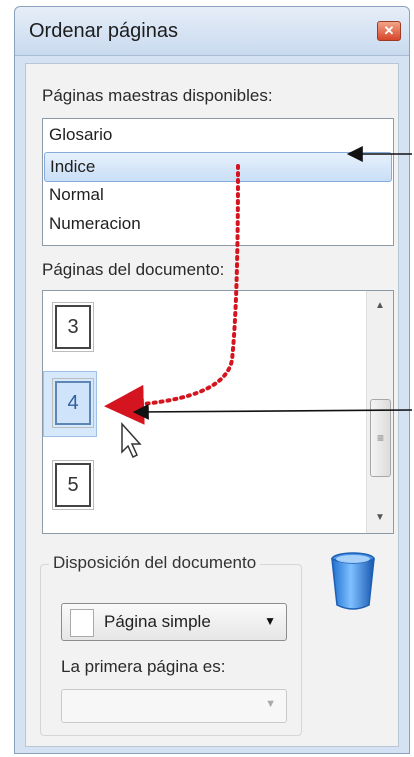 This screenshot has height=757, width=414. I want to click on layout-mode-value: Página simple, so click(157, 621).